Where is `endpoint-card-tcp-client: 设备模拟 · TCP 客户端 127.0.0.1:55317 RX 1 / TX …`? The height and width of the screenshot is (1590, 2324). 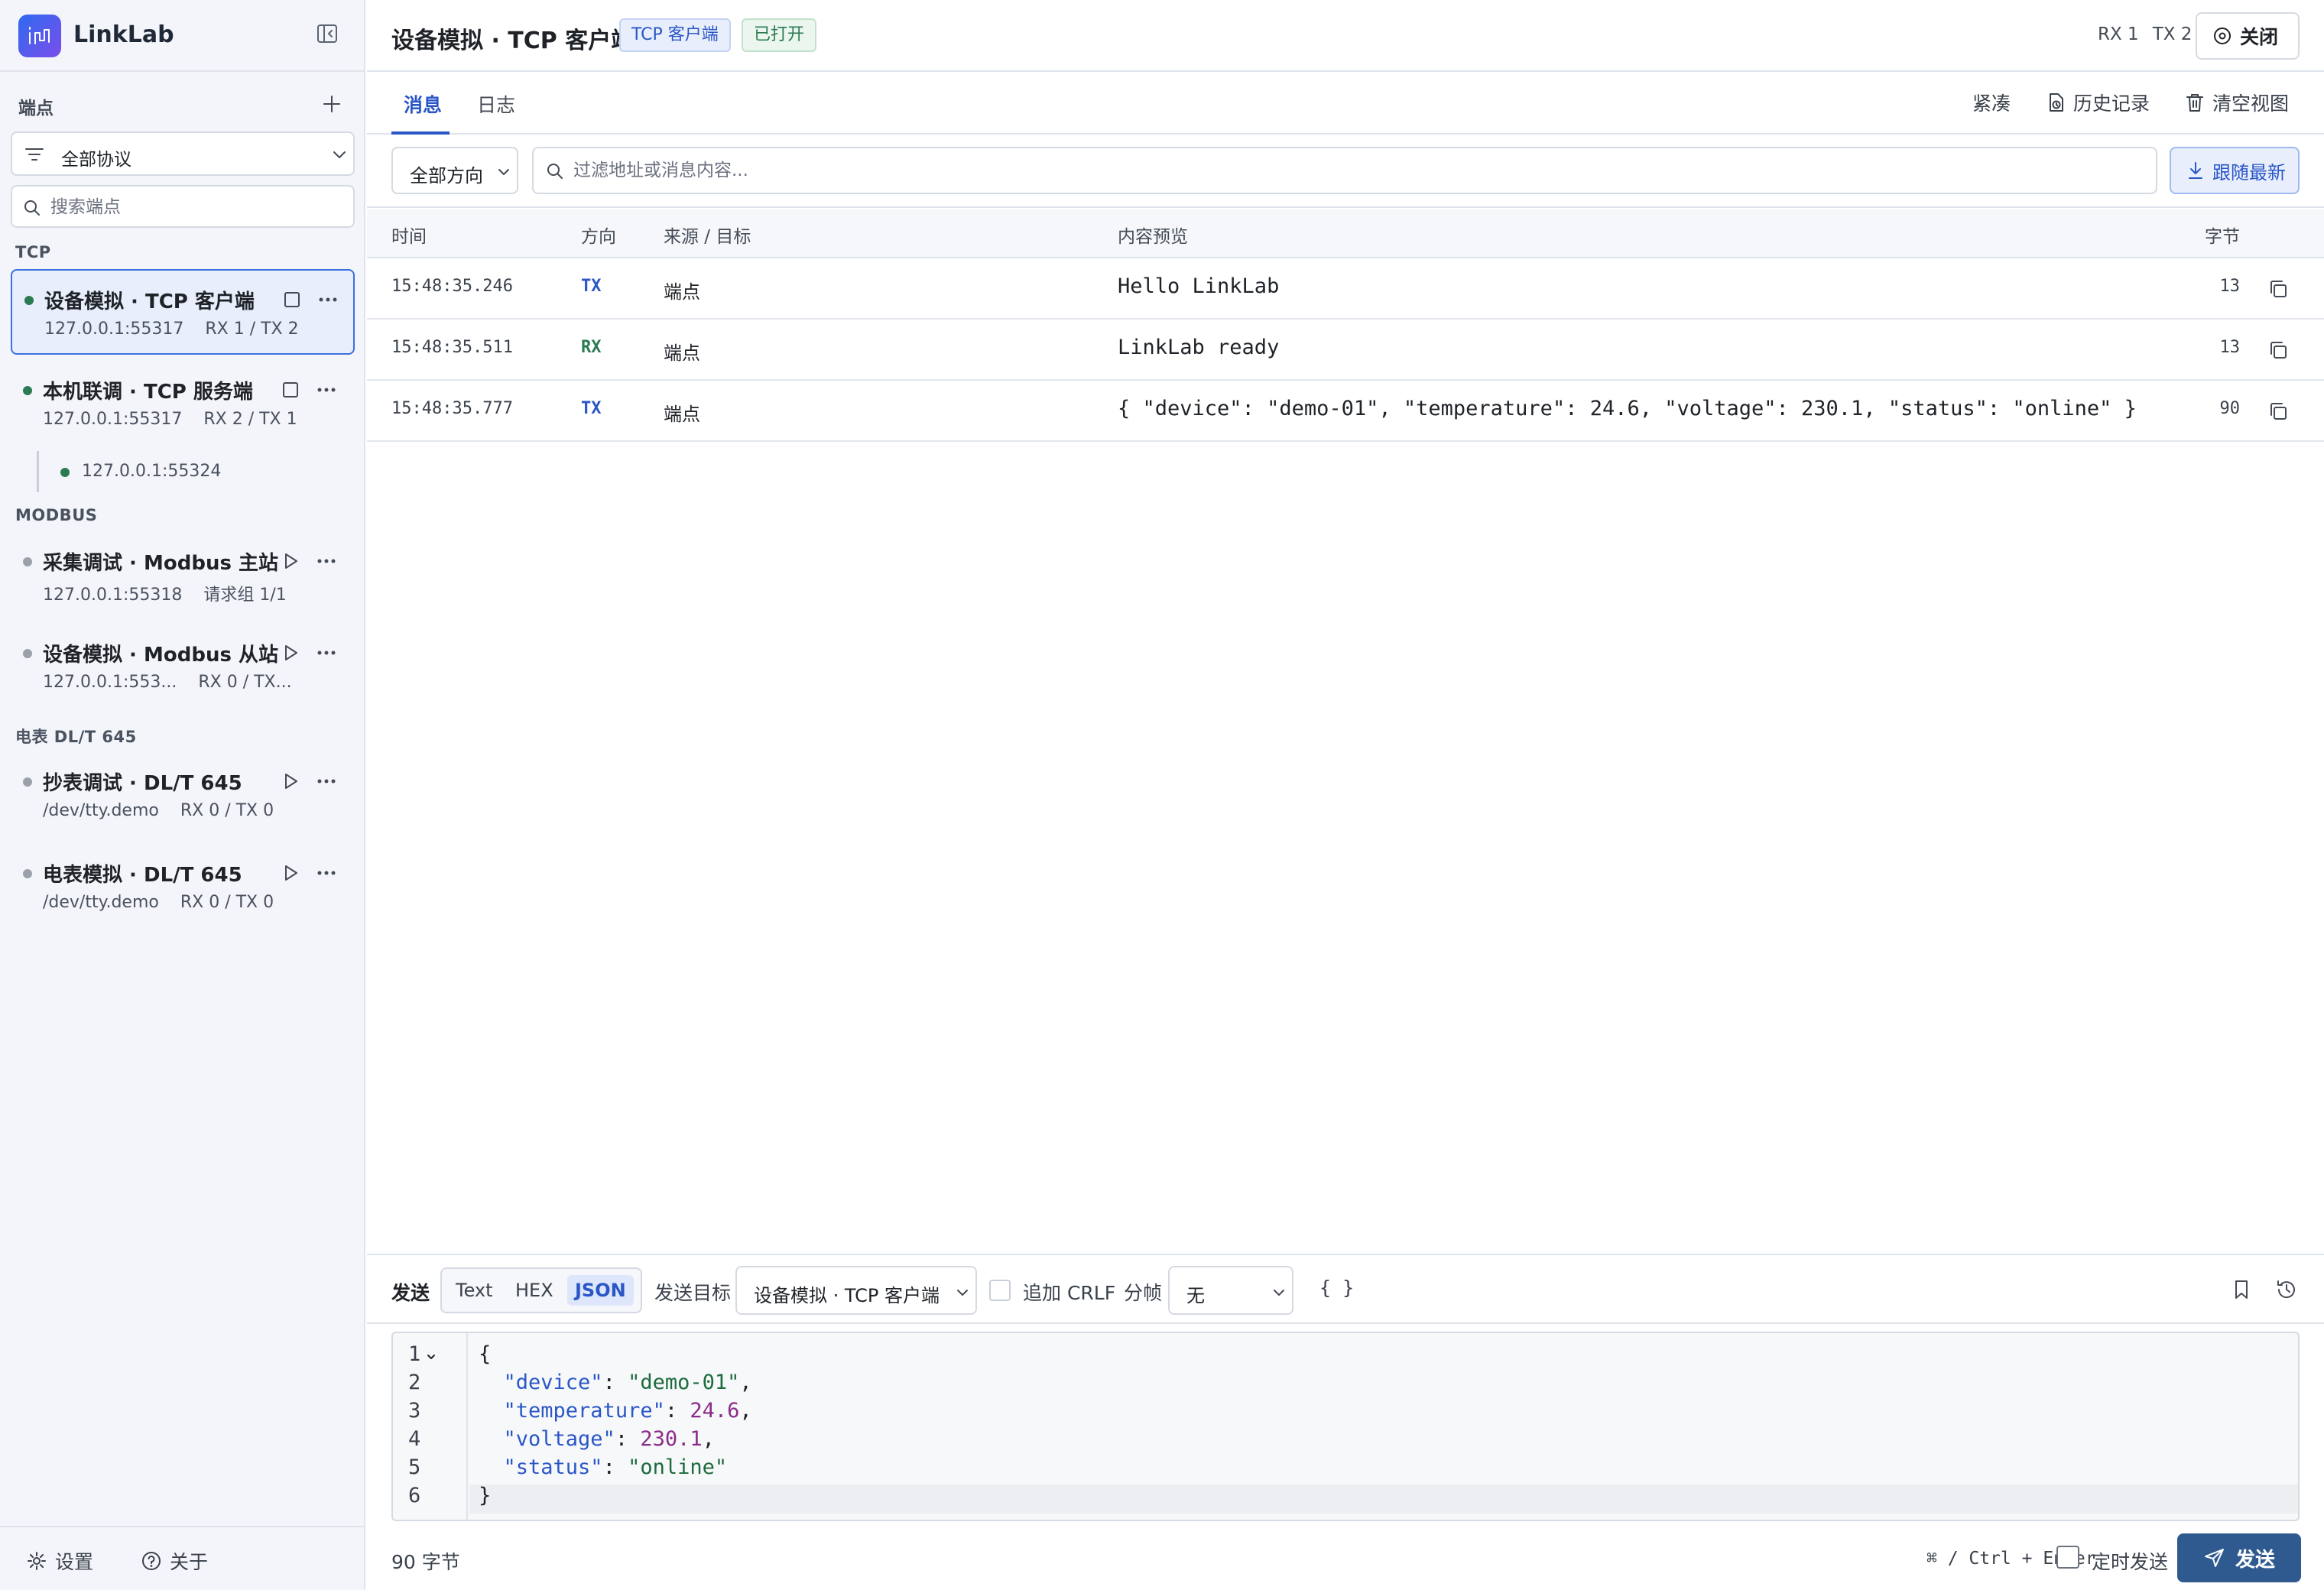
endpoint-card-tcp-client: 设备模拟 · TCP 客户端 127.0.0.1:55317 RX 1 / TX … is located at coordinates (183, 312).